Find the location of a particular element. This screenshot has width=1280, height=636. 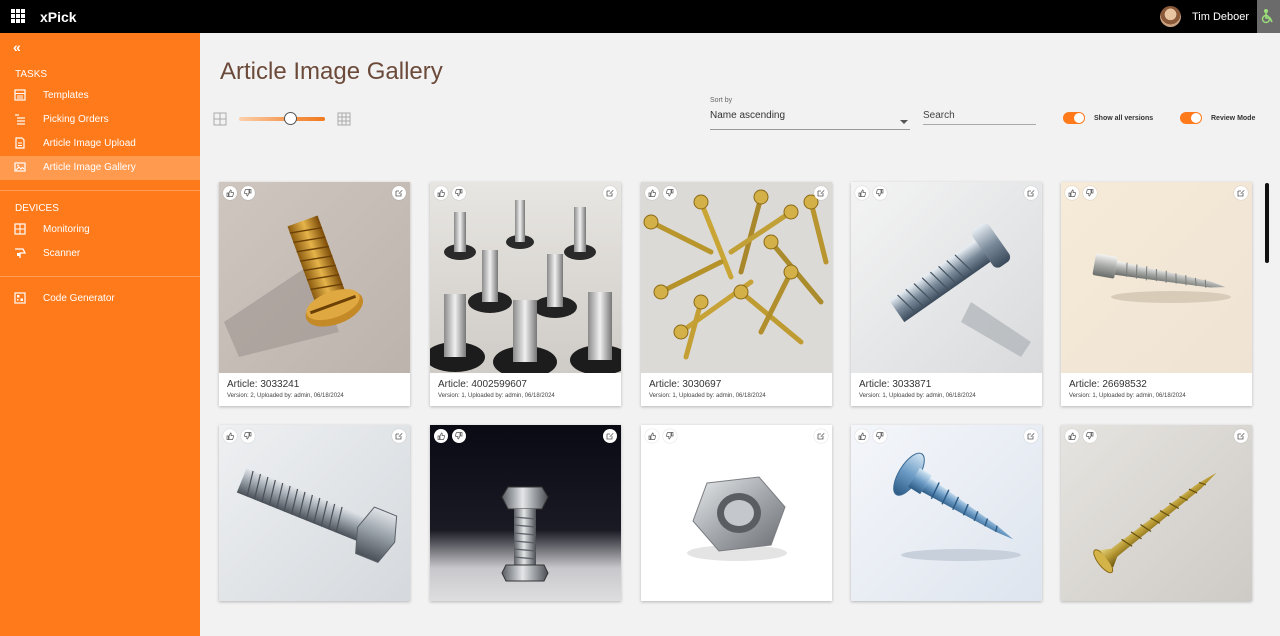

sidebar-item-scanner: Scanner is located at coordinates (100, 254).